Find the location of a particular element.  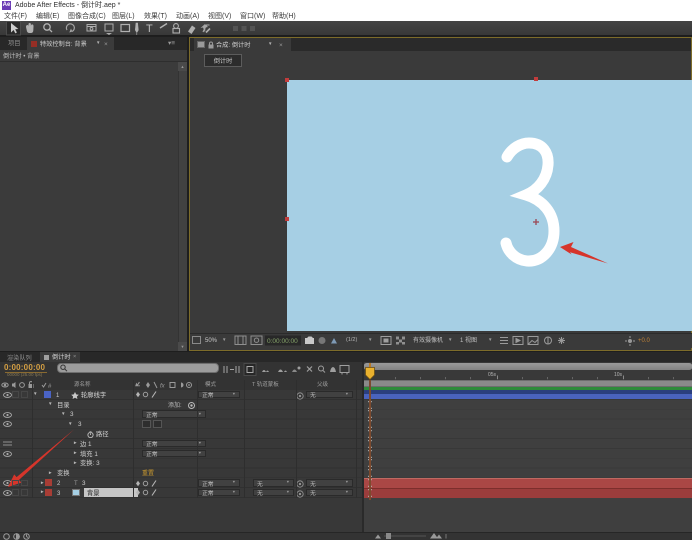

svg-text: 0:00:00:00 is located at coordinates (282, 341).